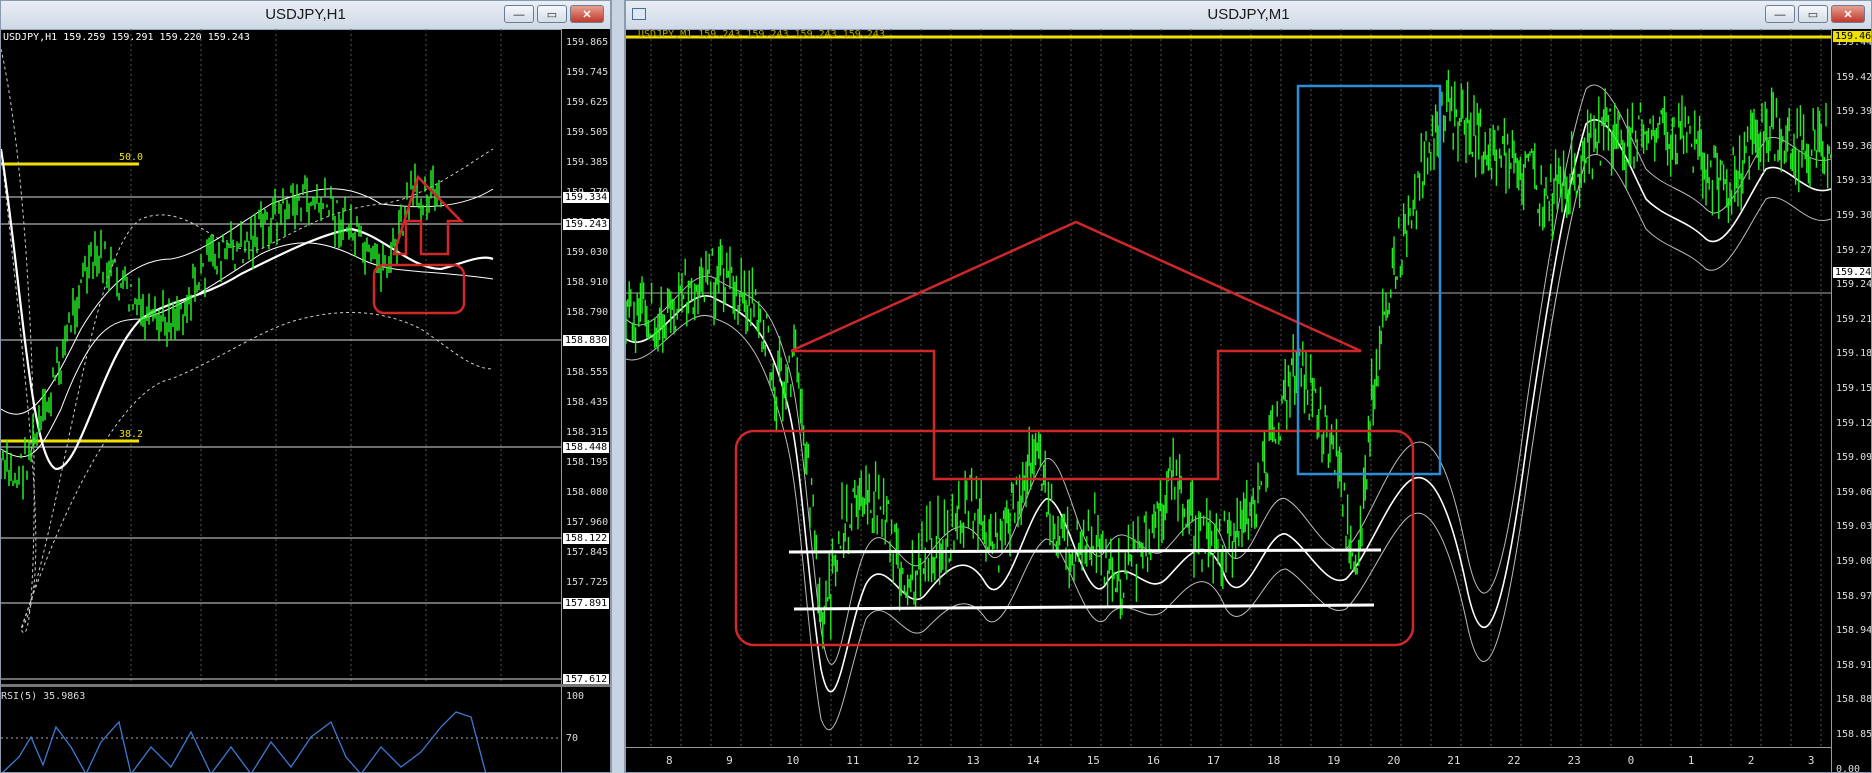  I want to click on m1-title-bar: USDJPY,M1 — ▭ ✕, so click(1248, 15).